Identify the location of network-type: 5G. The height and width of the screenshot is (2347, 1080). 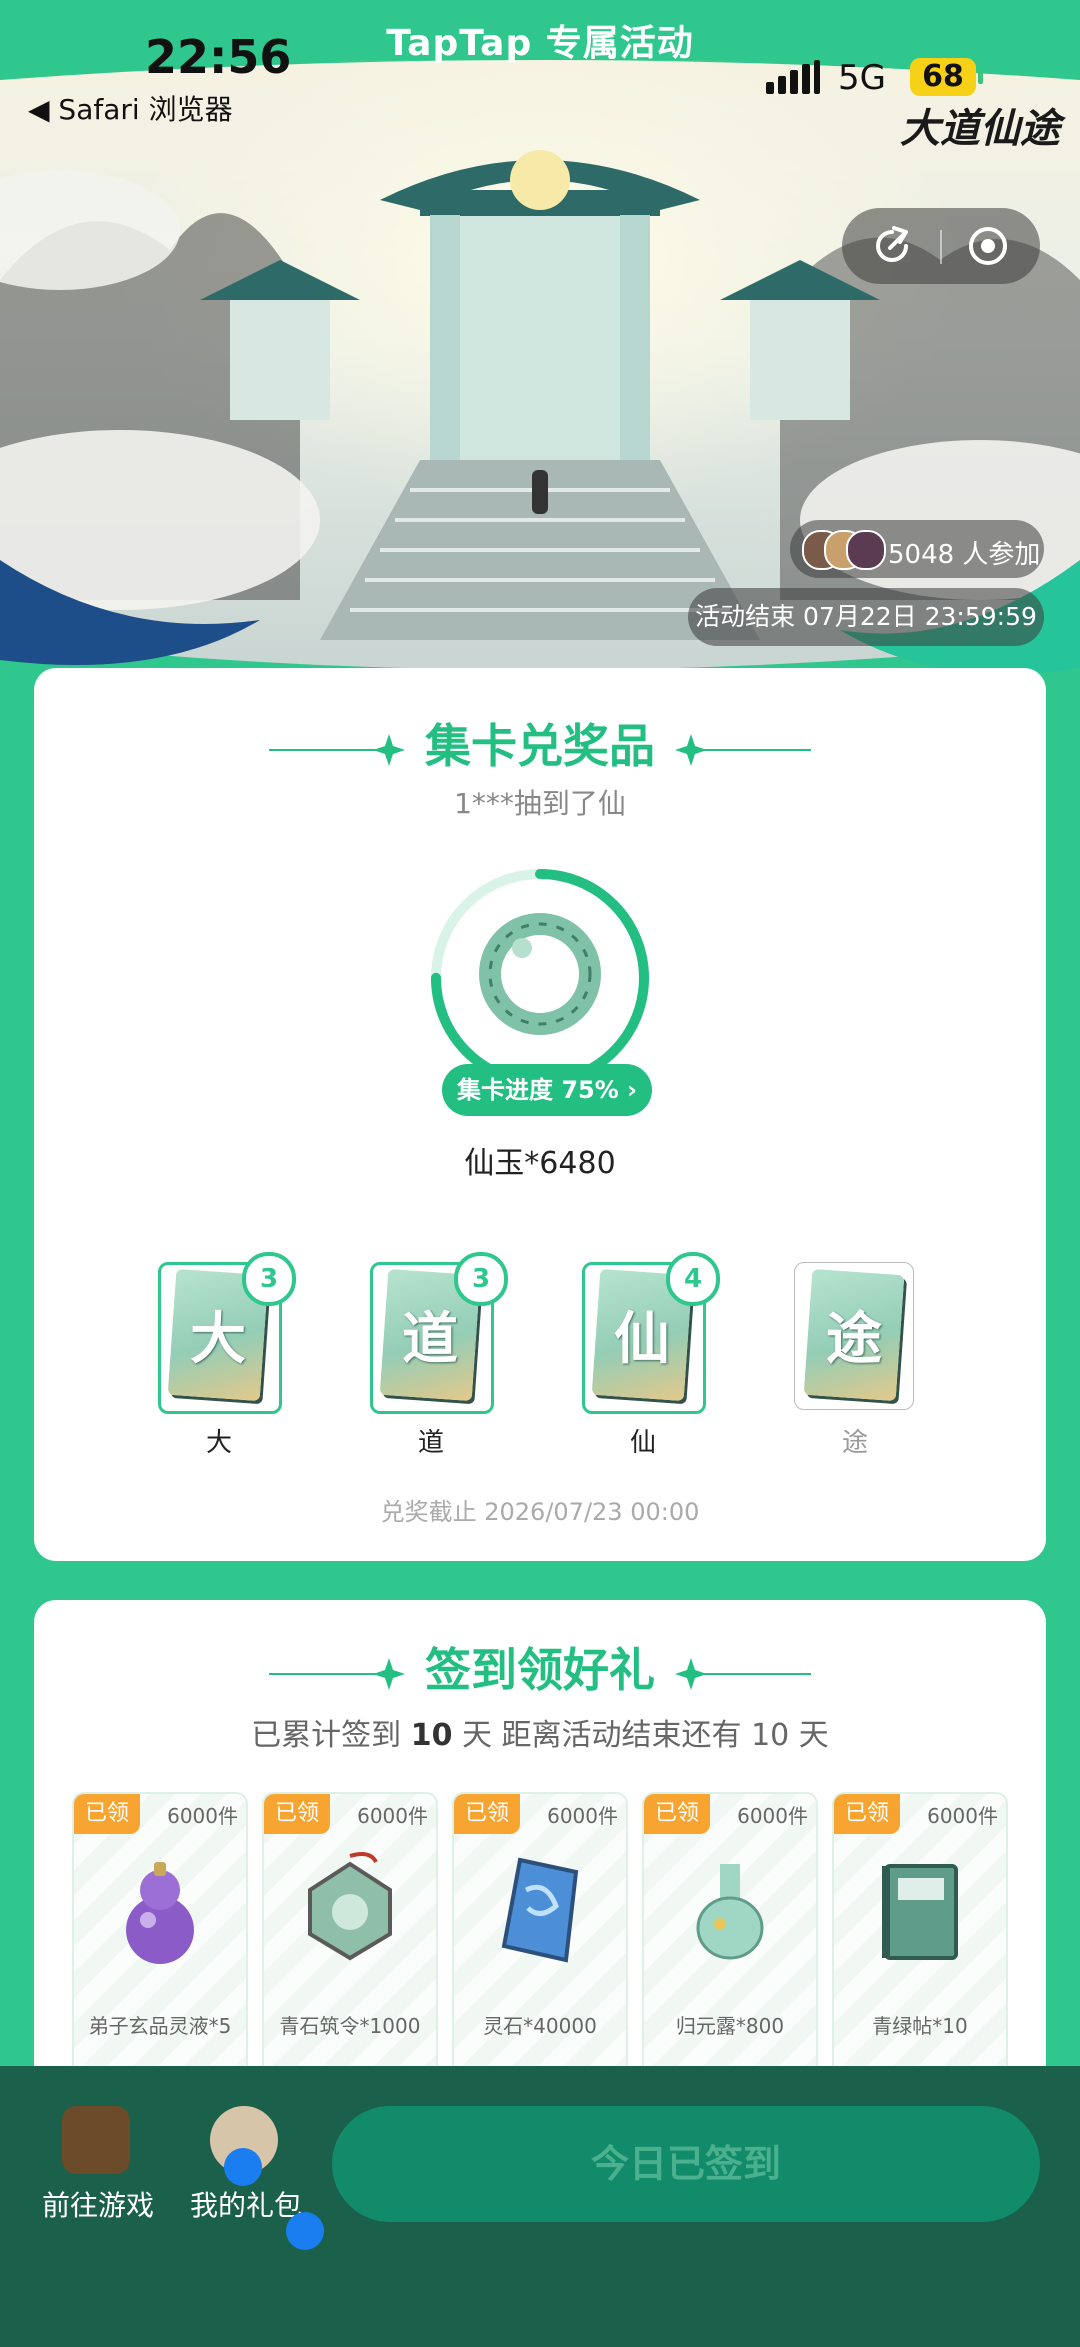
(862, 78).